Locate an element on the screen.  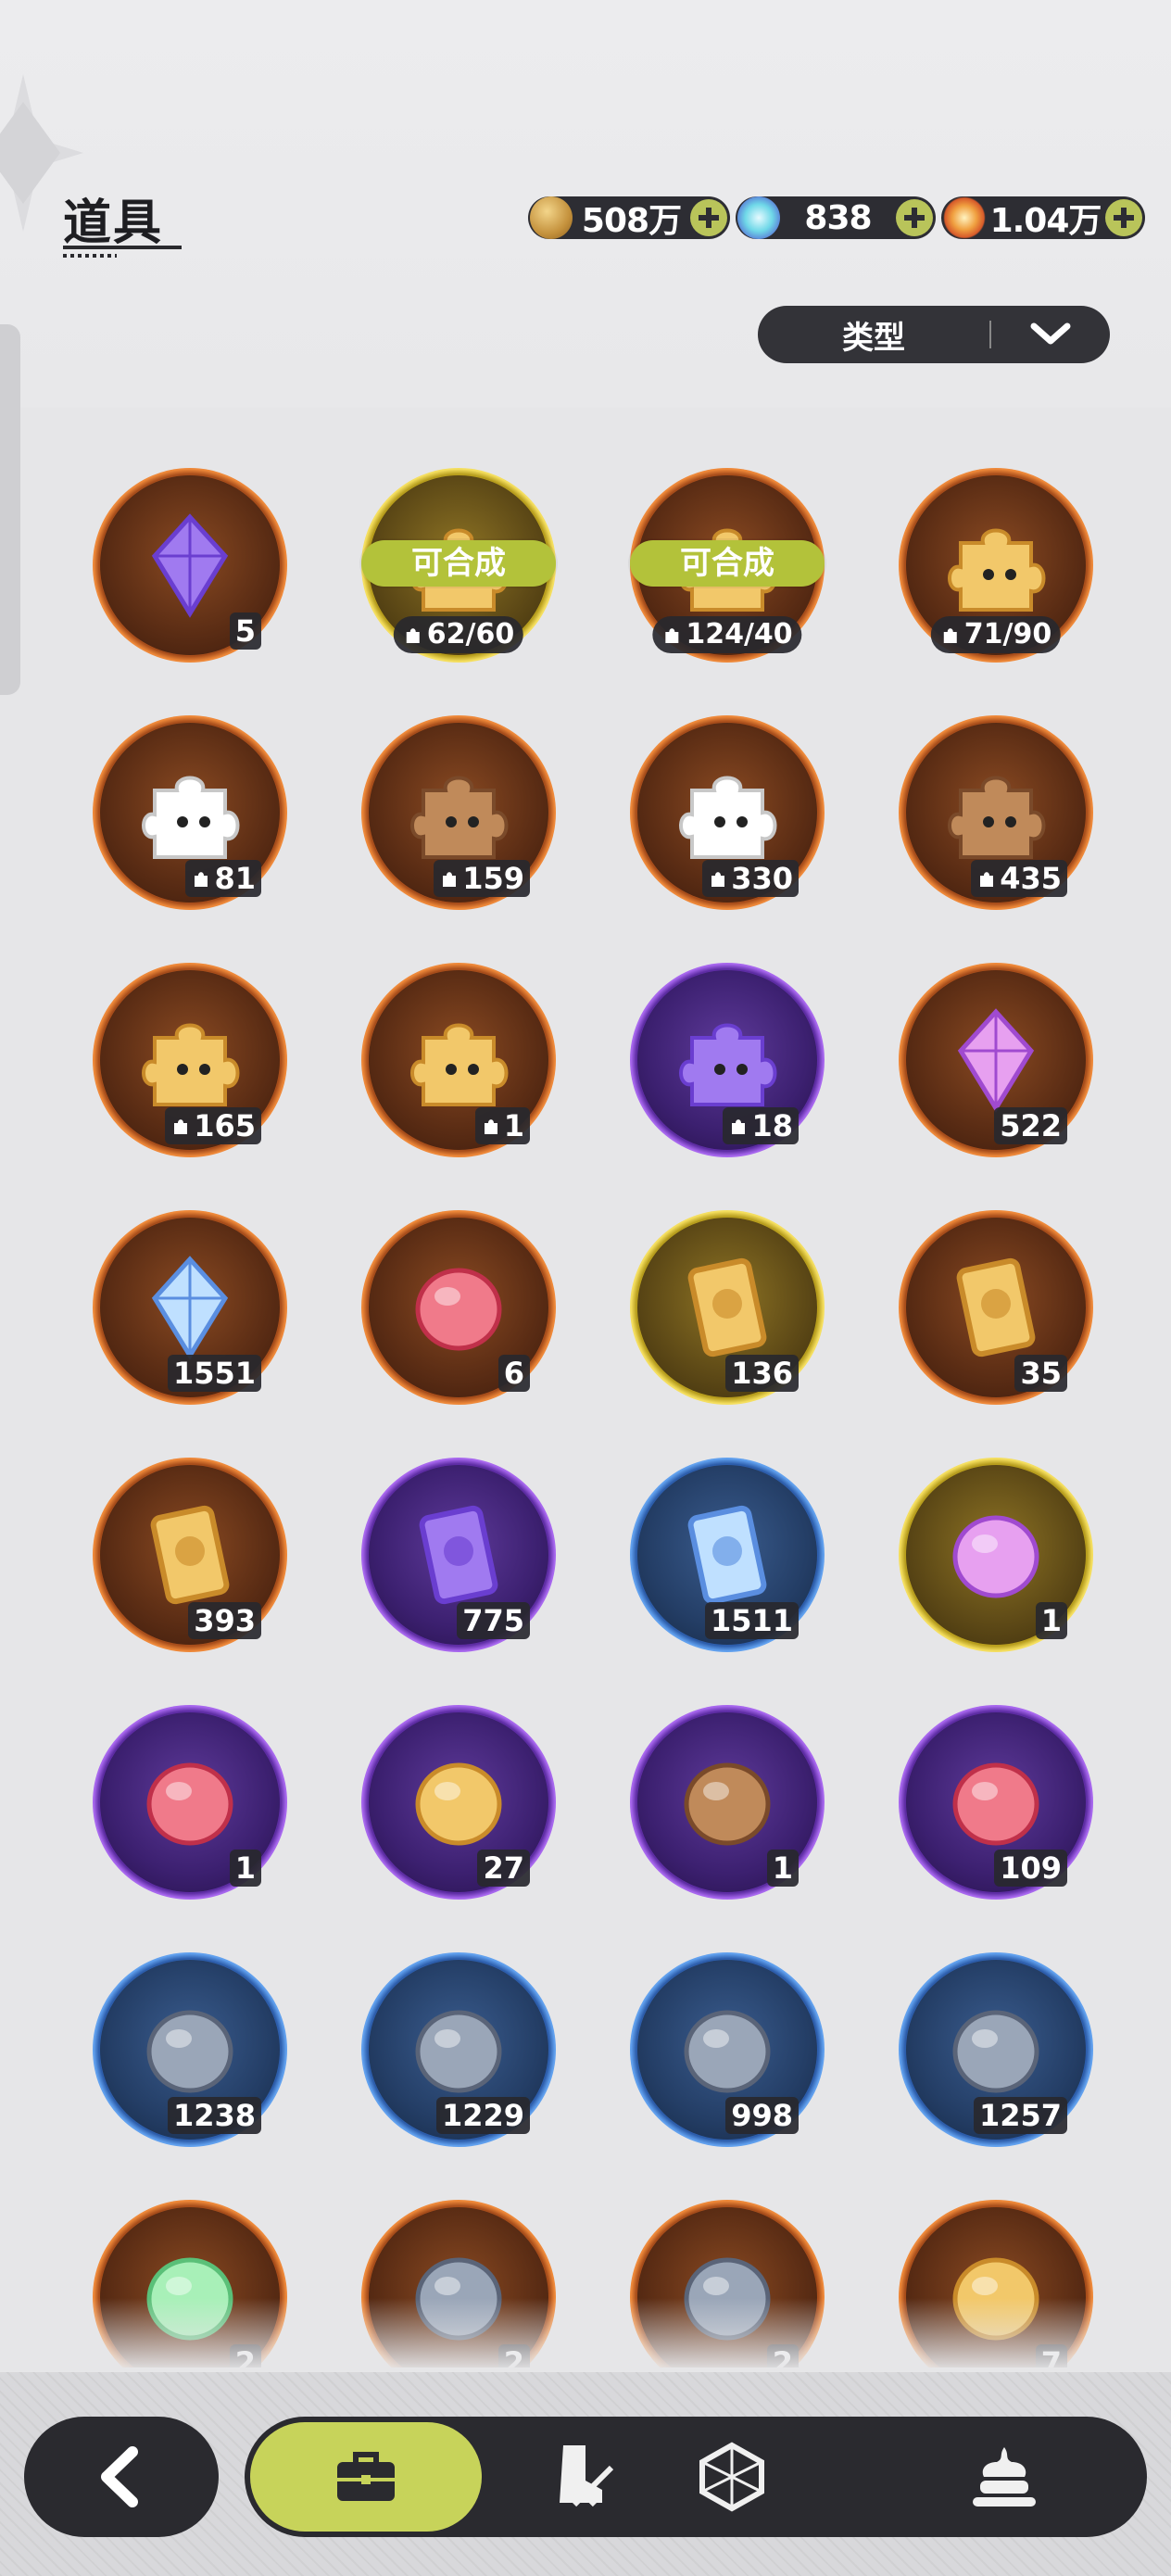
fragment-owned: 62 is located at coordinates (446, 634).